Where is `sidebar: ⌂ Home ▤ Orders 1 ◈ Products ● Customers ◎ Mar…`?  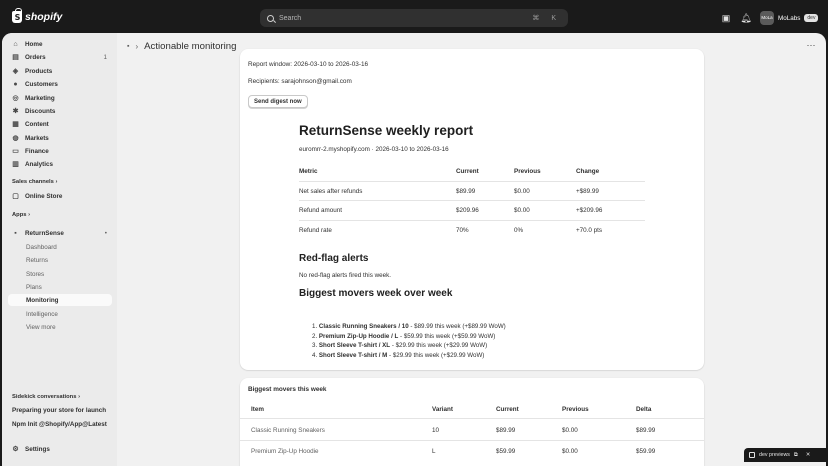
sidebar: ⌂ Home ▤ Orders 1 ◈ Products ● Customers ◎ Mar… is located at coordinates (59, 249).